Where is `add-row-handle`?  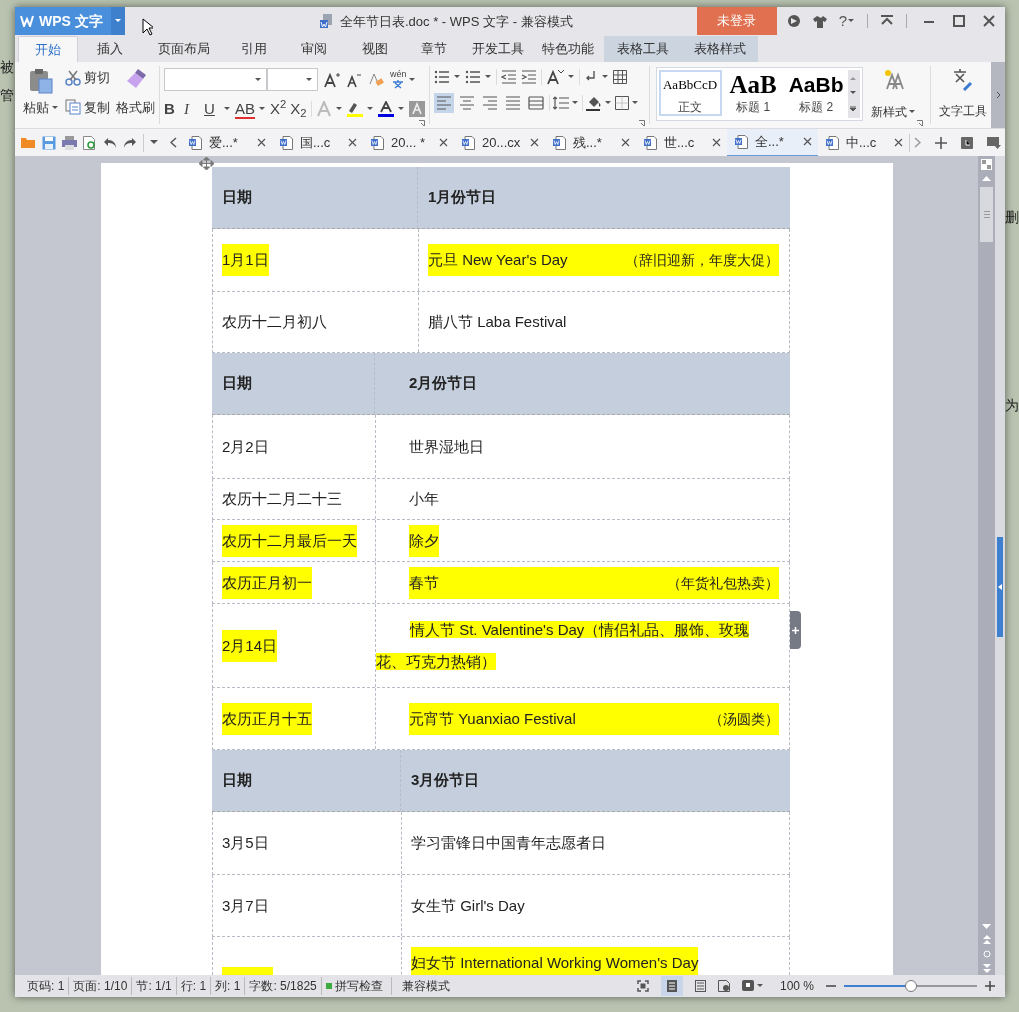
add-row-handle is located at coordinates (795, 630).